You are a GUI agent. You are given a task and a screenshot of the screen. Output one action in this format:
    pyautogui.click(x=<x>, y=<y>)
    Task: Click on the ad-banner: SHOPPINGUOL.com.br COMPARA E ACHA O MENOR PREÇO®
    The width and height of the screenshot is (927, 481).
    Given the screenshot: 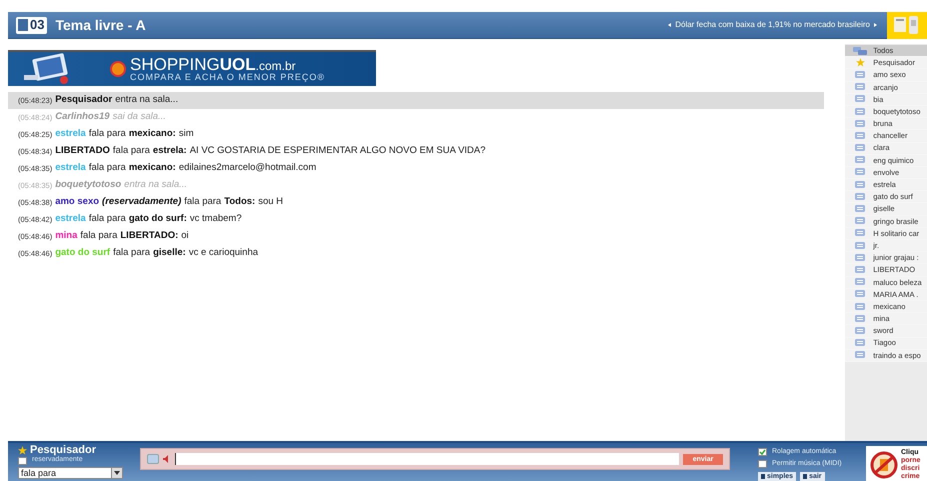 What is the action you would take?
    pyautogui.click(x=192, y=68)
    